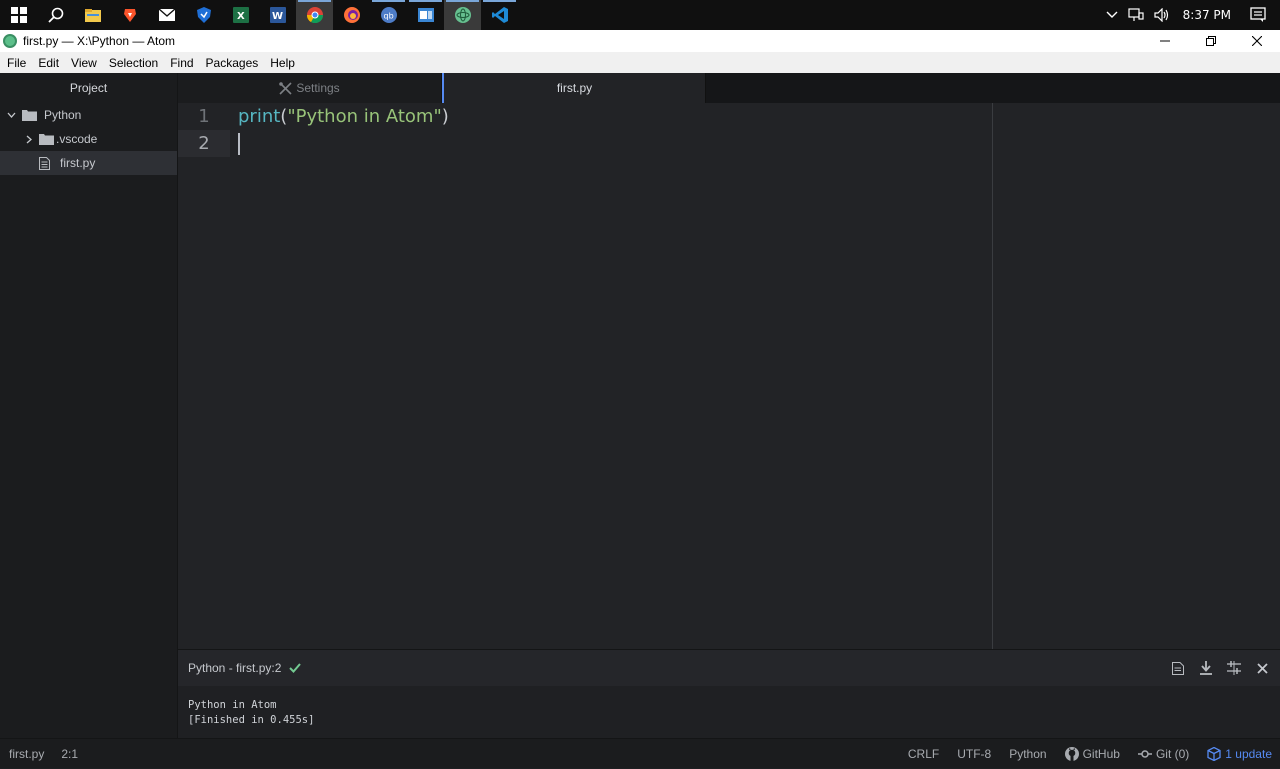 The image size is (1280, 769). I want to click on tab-settings: Settings, so click(310, 88).